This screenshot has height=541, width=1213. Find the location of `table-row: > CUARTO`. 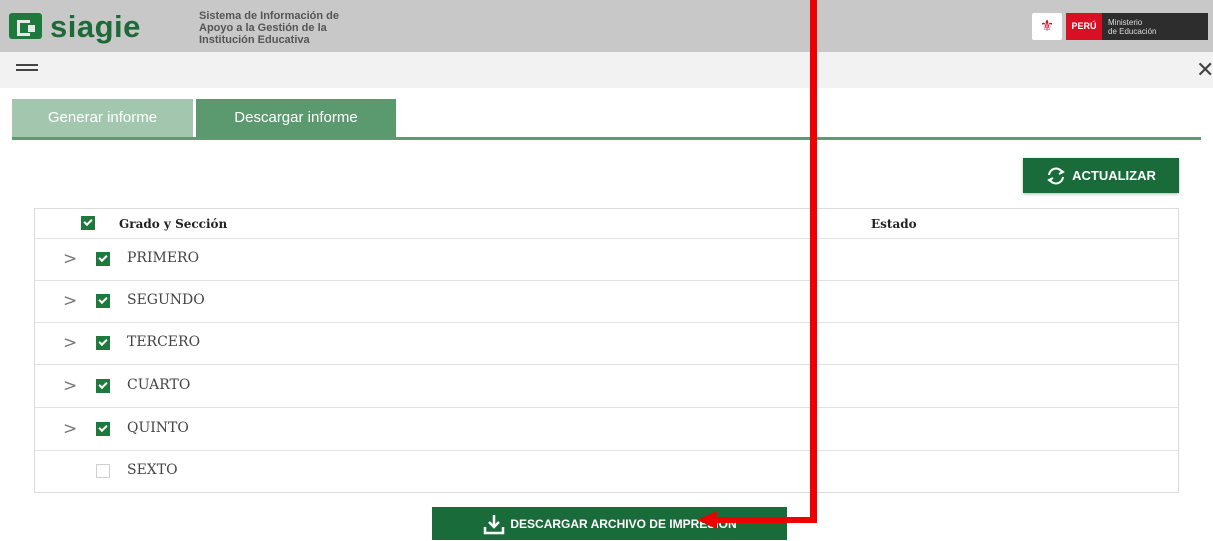

table-row: > CUARTO is located at coordinates (606, 386).